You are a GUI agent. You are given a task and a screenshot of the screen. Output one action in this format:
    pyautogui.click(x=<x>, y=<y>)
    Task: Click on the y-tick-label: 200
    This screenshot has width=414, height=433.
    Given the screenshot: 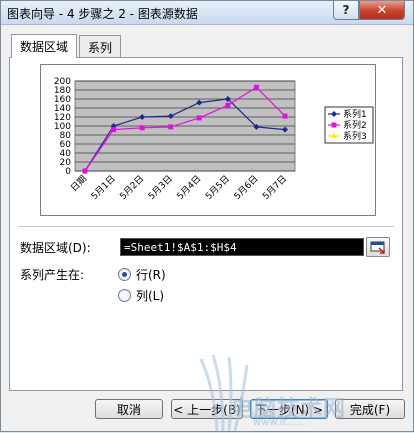 What is the action you would take?
    pyautogui.click(x=62, y=82)
    